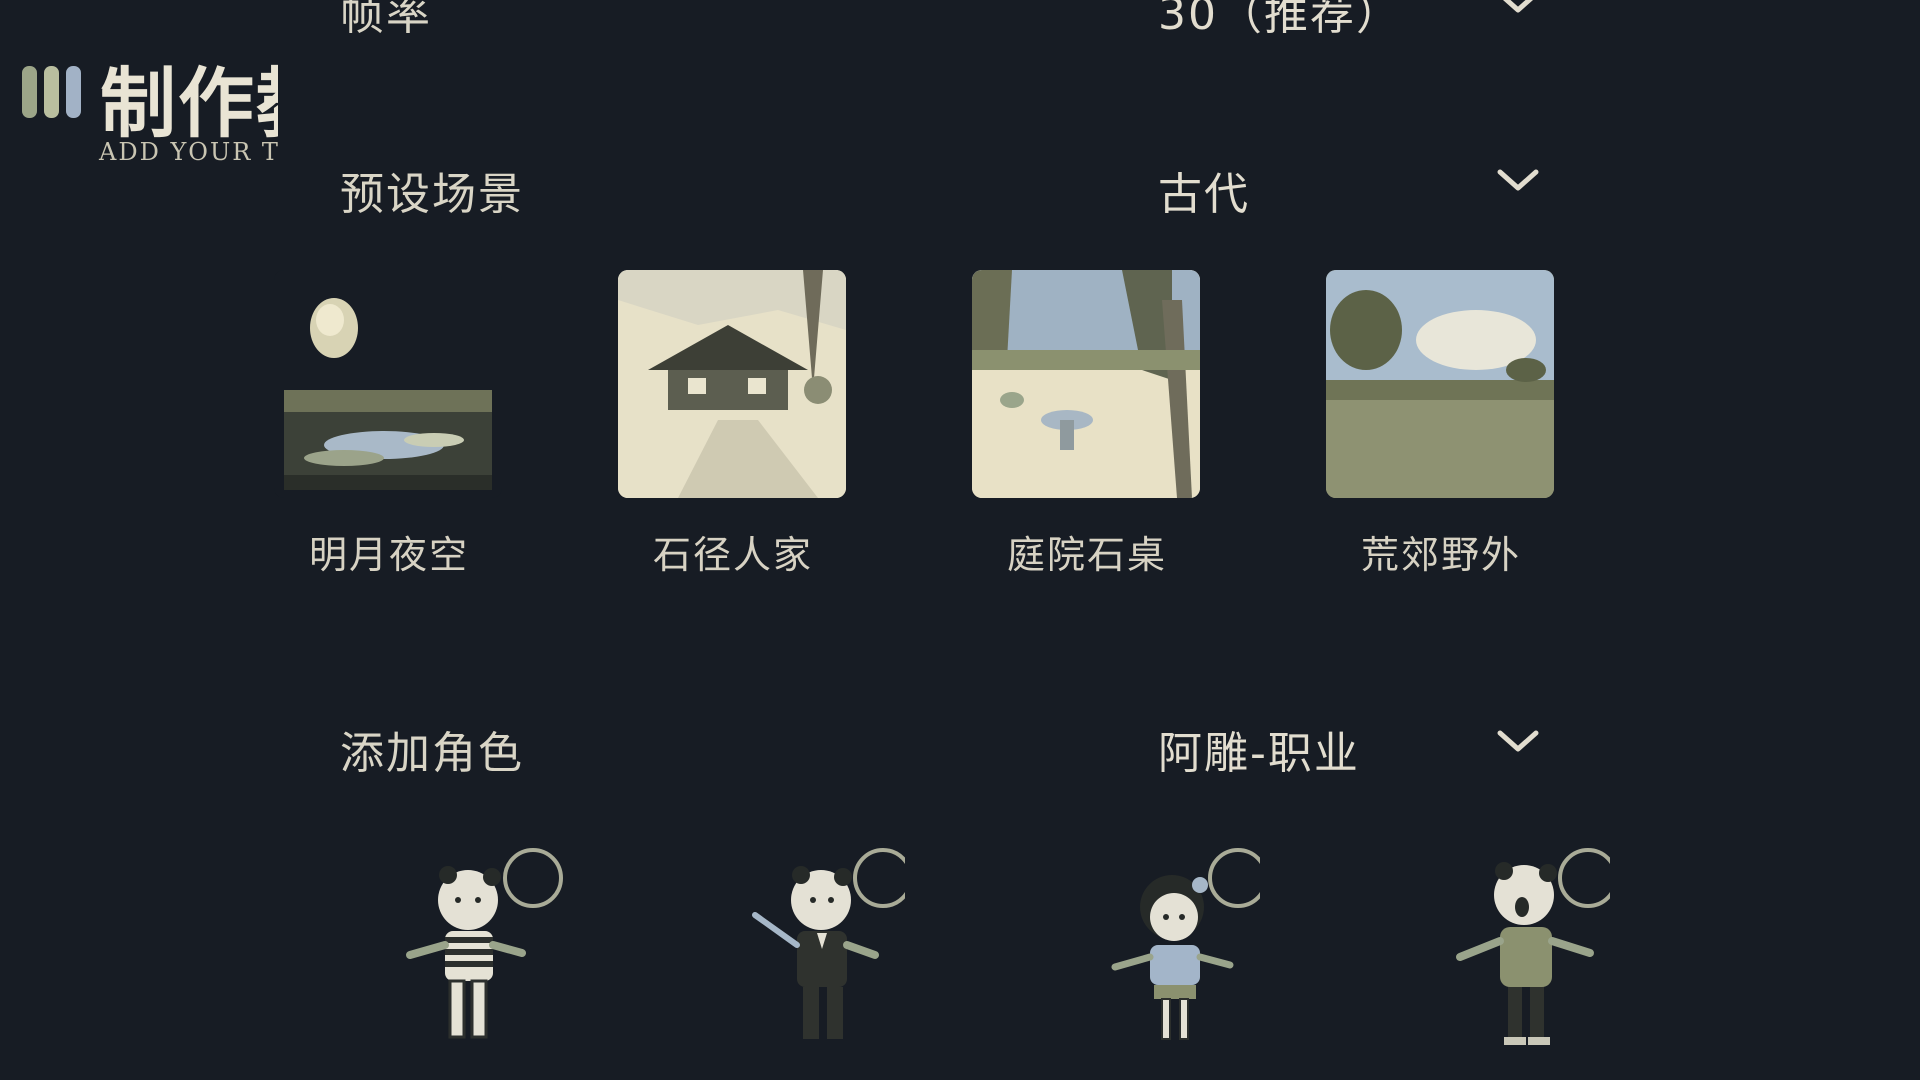 Image resolution: width=1920 pixels, height=1080 pixels. I want to click on title-badge: 制作教 ADD YOUR TITI, so click(149, 105).